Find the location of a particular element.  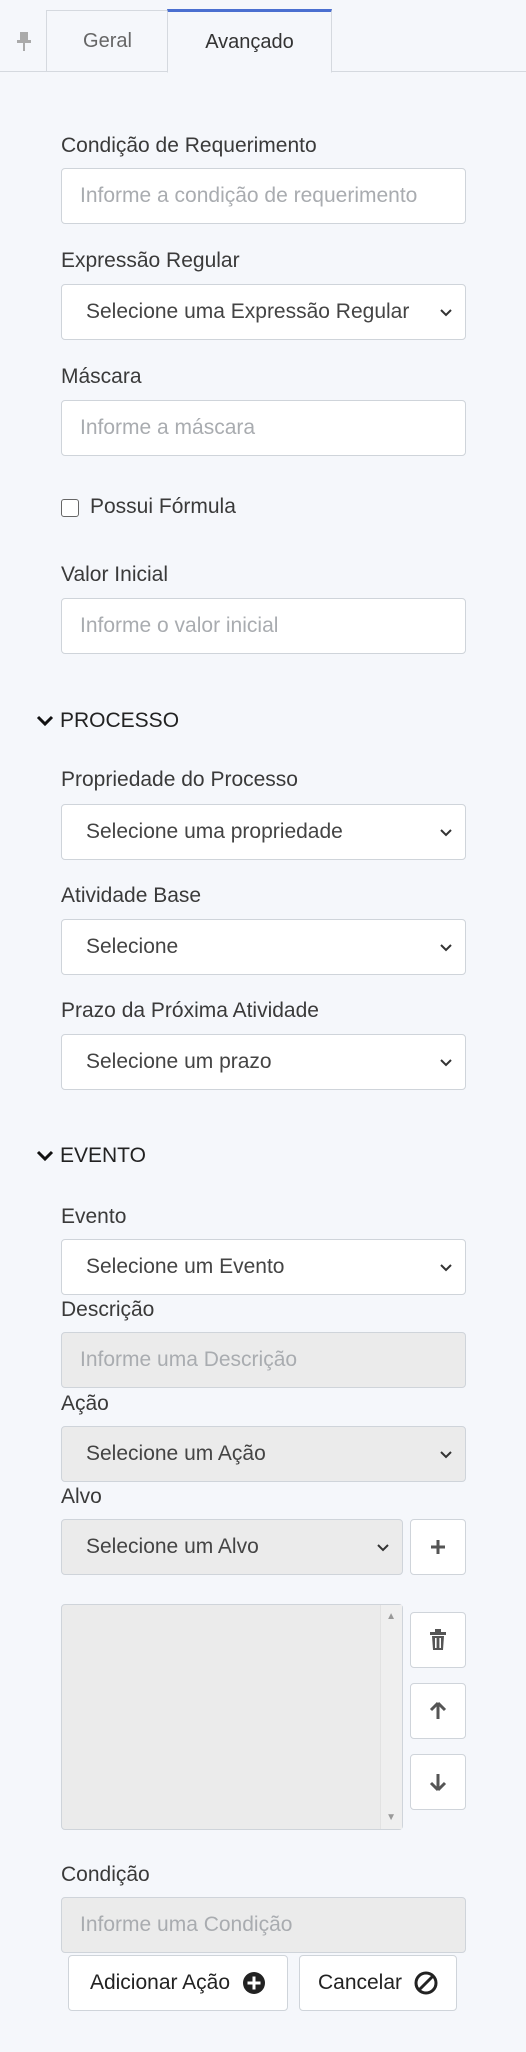

adicionar-acao-label: Adicionar Ação is located at coordinates (160, 1982).